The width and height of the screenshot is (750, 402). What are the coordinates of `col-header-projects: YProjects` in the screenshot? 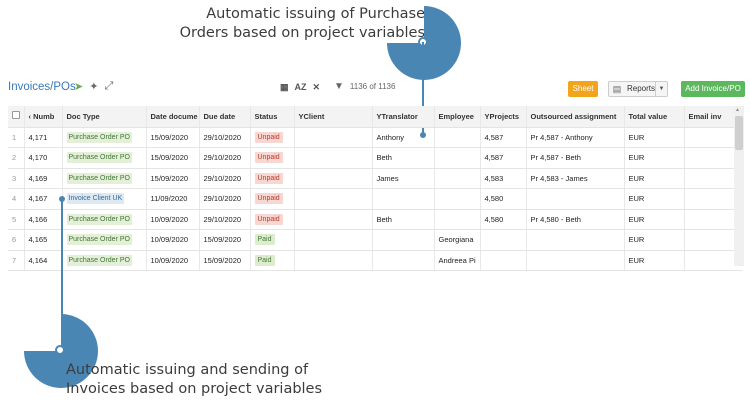 It's located at (502, 117).